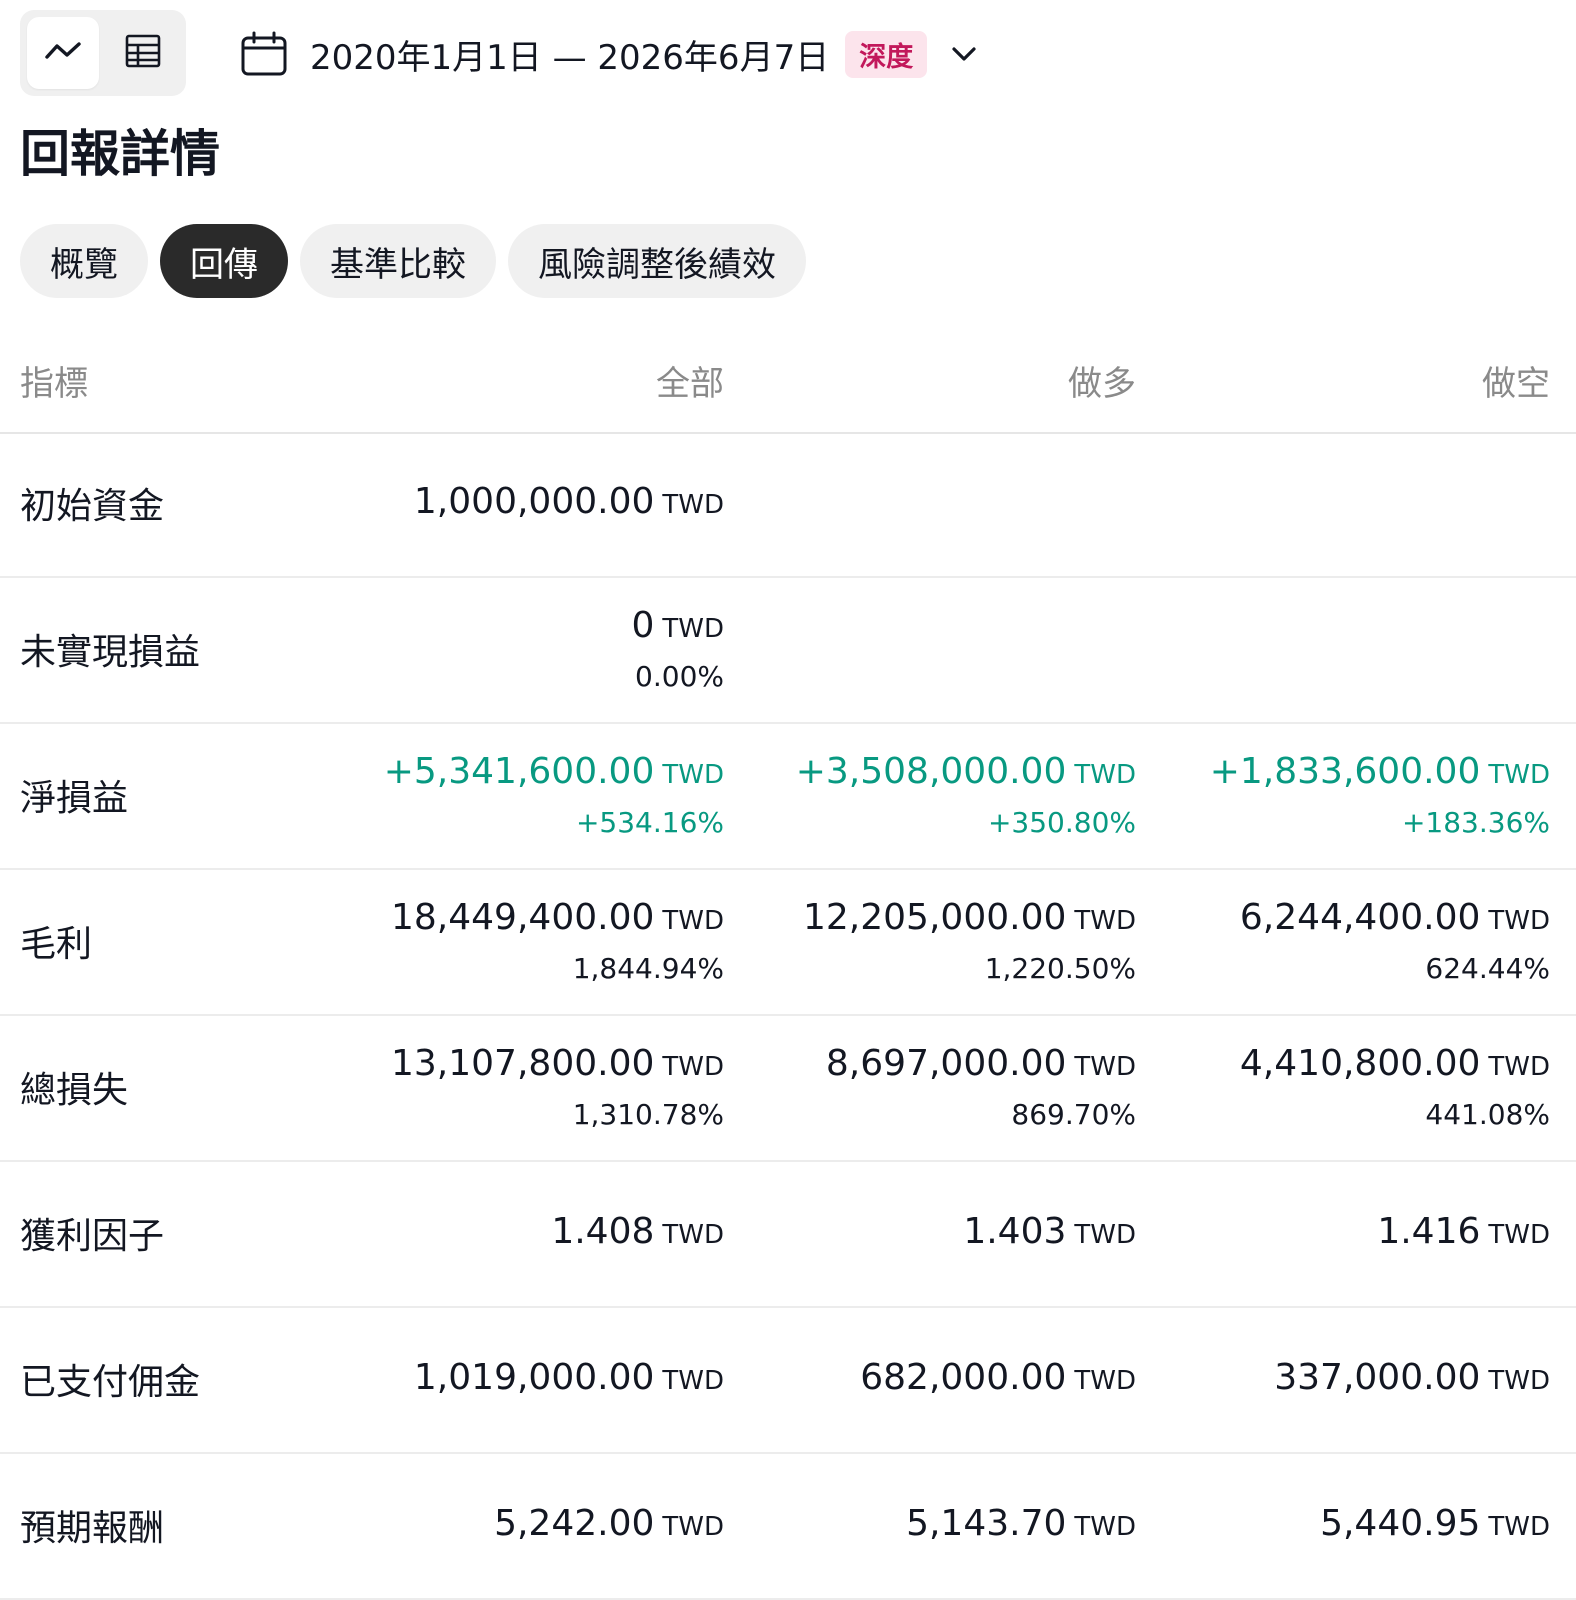  I want to click on value-number: 13,107,800.00, so click(523, 1063).